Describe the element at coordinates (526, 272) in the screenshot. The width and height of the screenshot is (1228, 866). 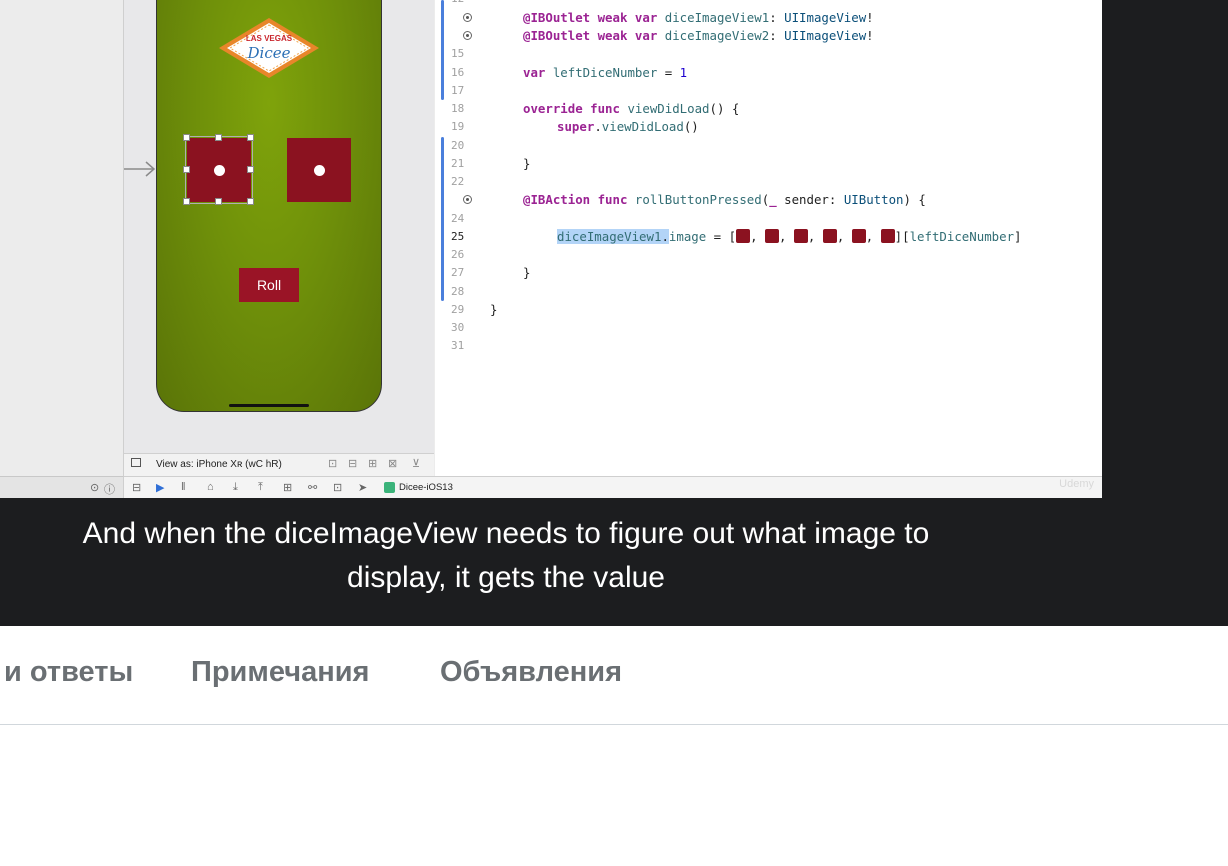
I see `code-line-27: }` at that location.